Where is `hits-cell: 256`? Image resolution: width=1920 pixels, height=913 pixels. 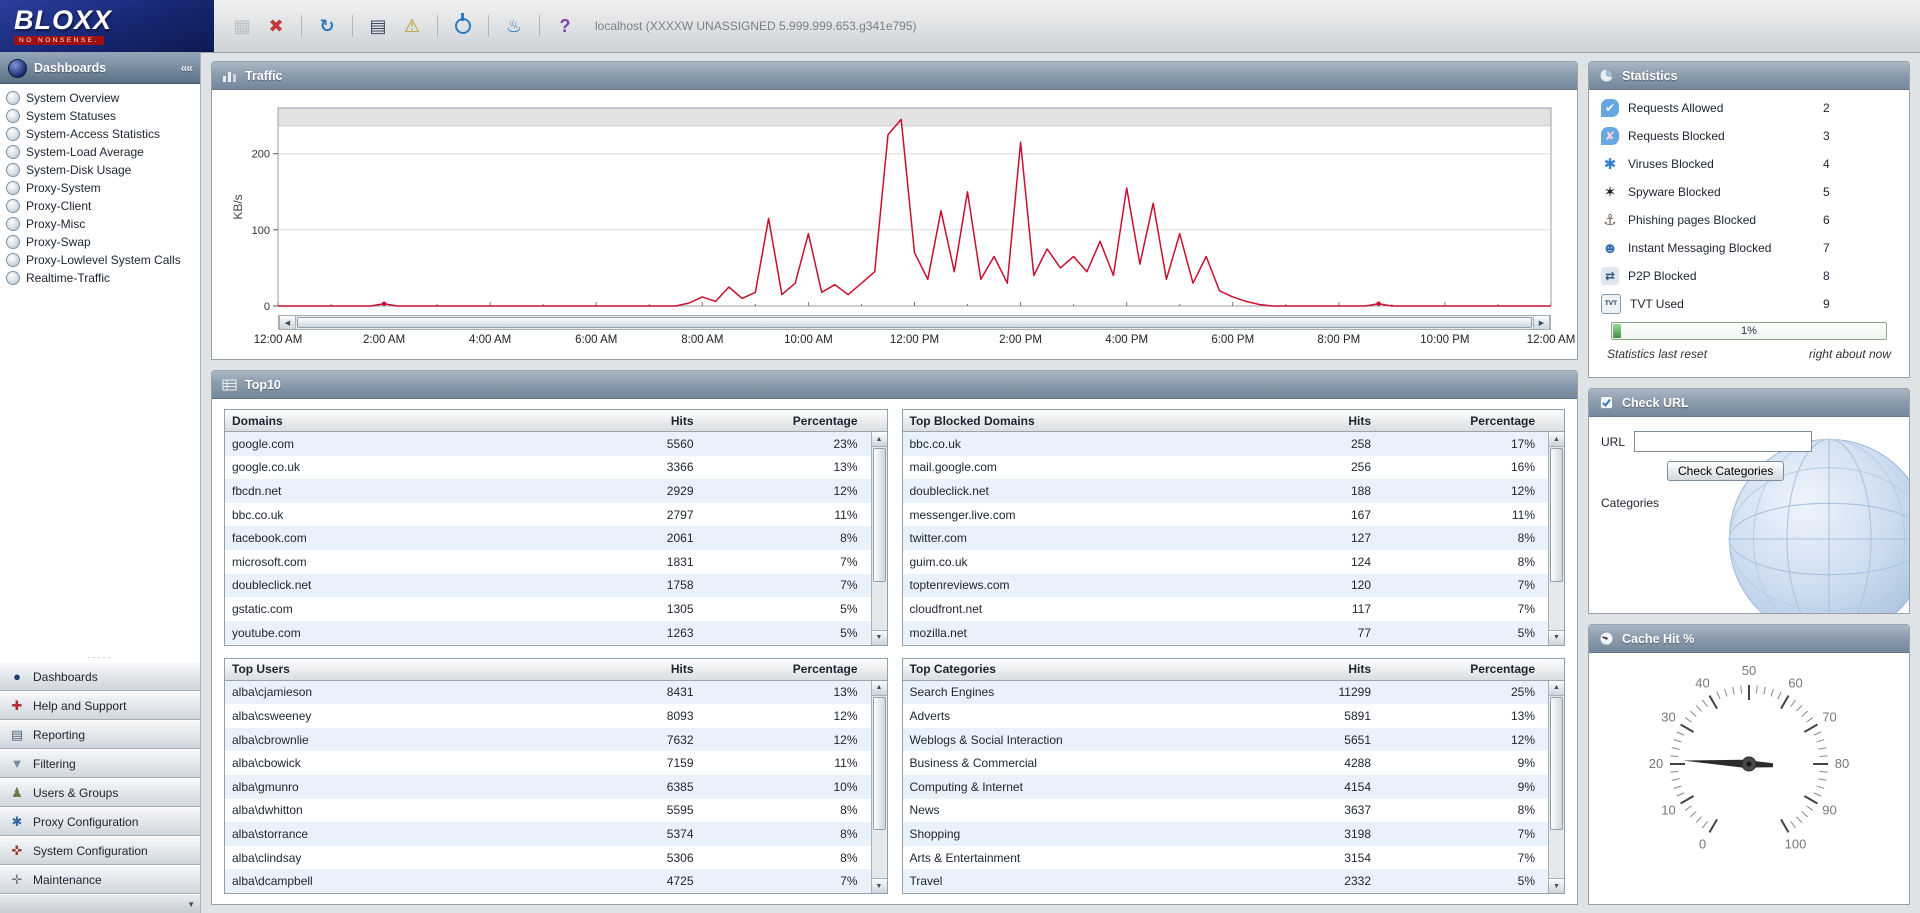 hits-cell: 256 is located at coordinates (1360, 467).